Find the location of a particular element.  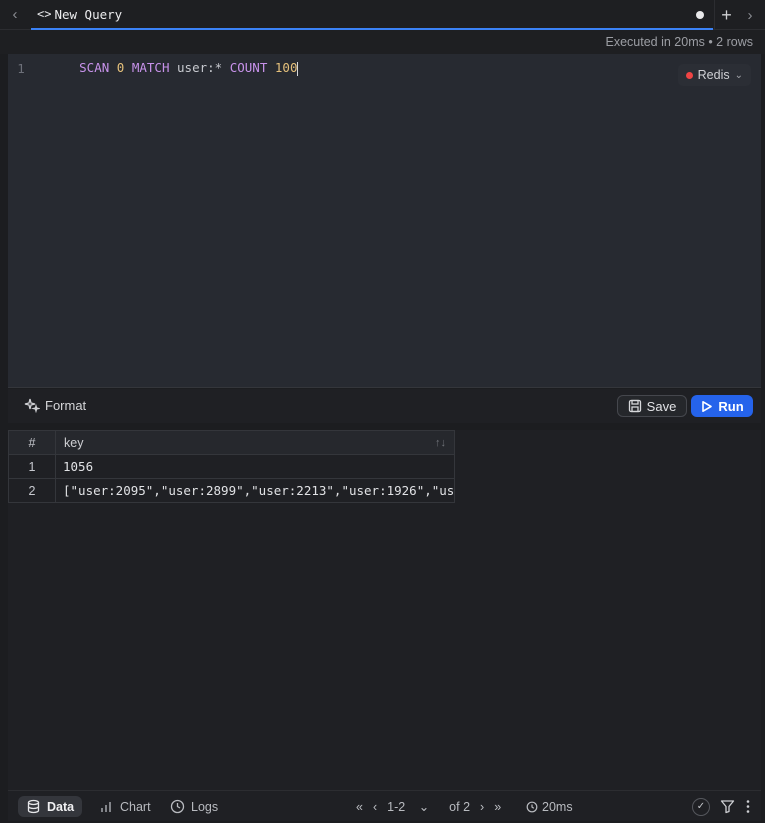

page-range: 1-2 is located at coordinates (396, 807).